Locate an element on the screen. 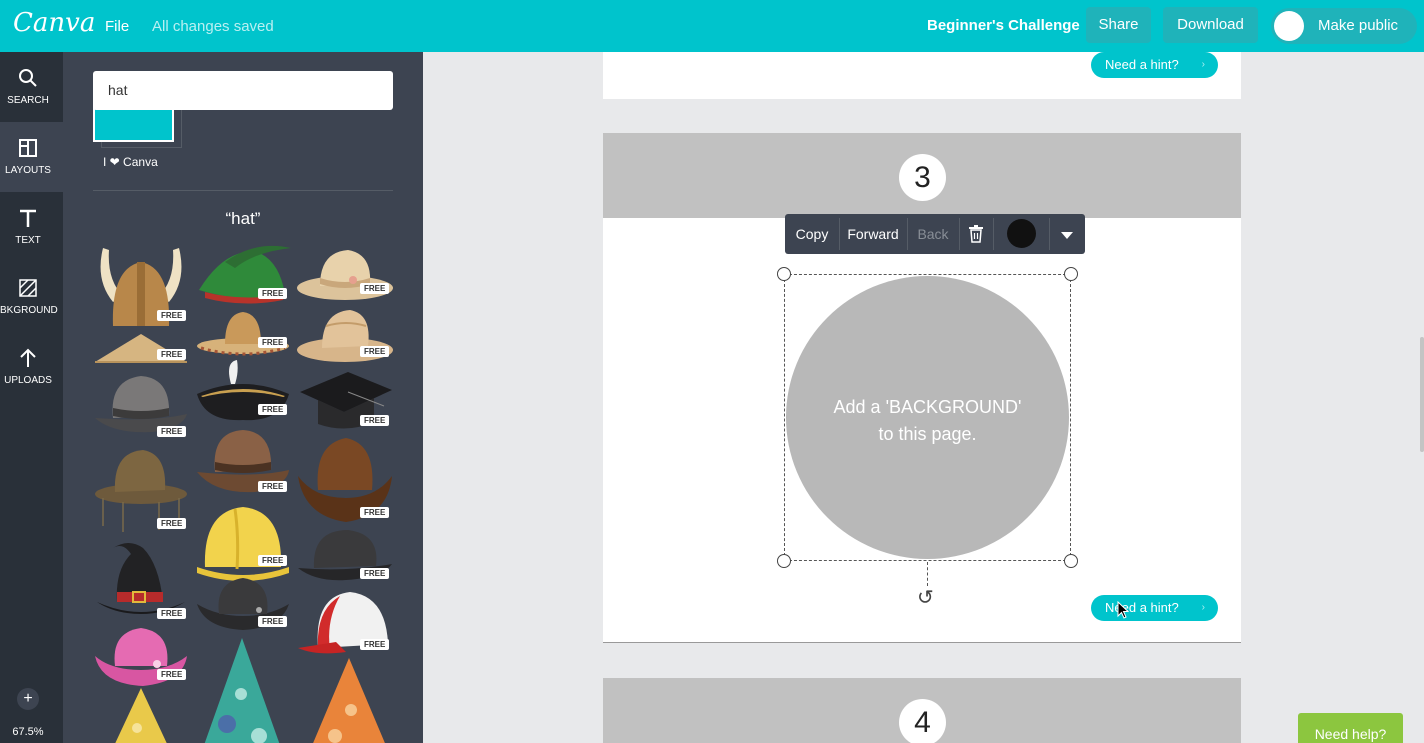  resize-handle-top-left is located at coordinates (784, 274).